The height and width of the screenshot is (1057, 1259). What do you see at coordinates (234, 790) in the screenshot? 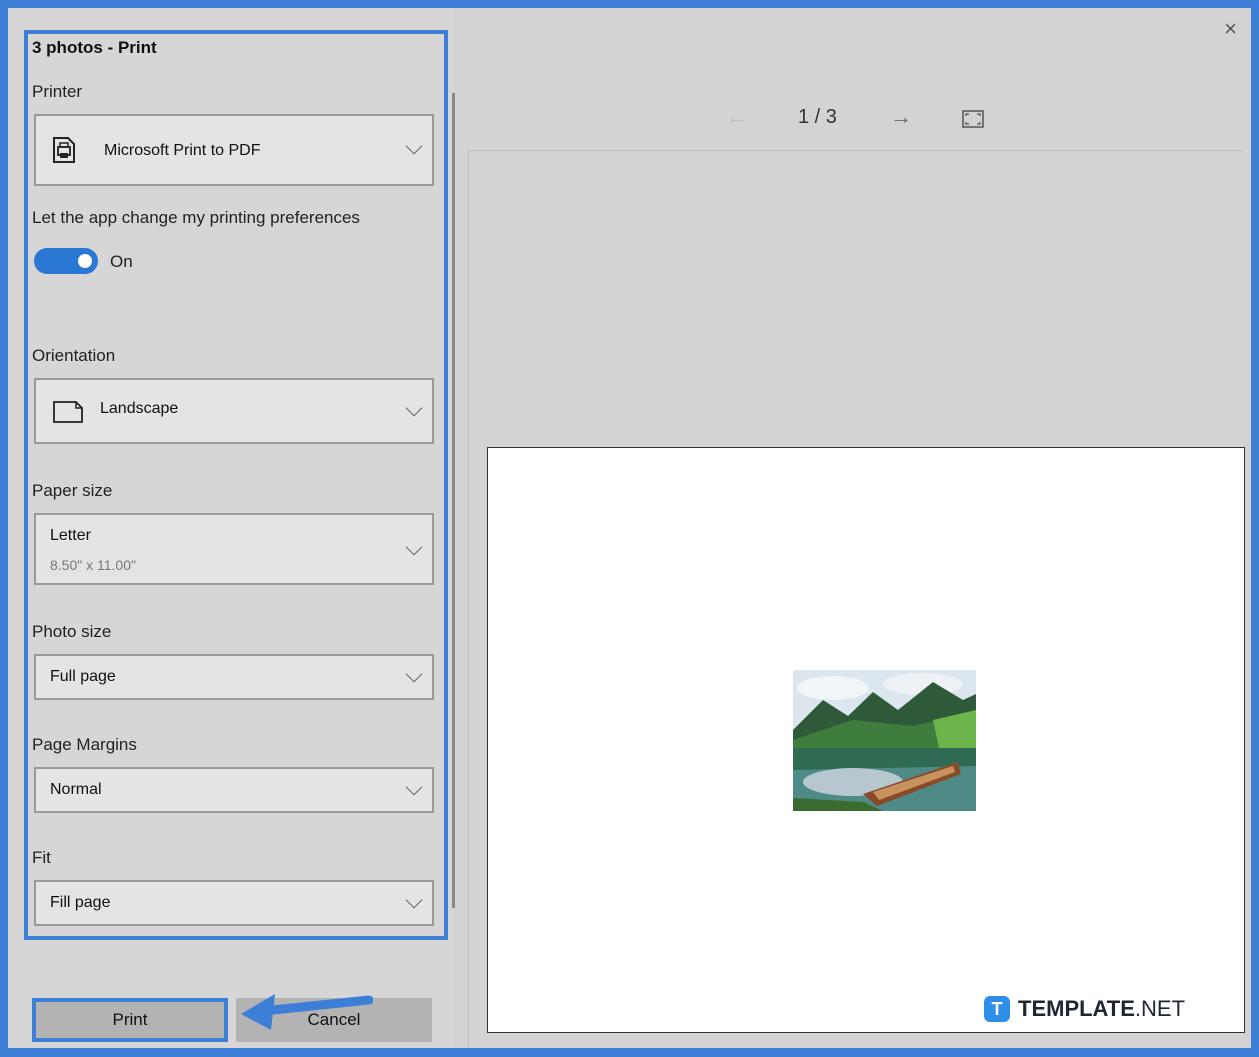
I see `page-margins-dropdown: Normal` at bounding box center [234, 790].